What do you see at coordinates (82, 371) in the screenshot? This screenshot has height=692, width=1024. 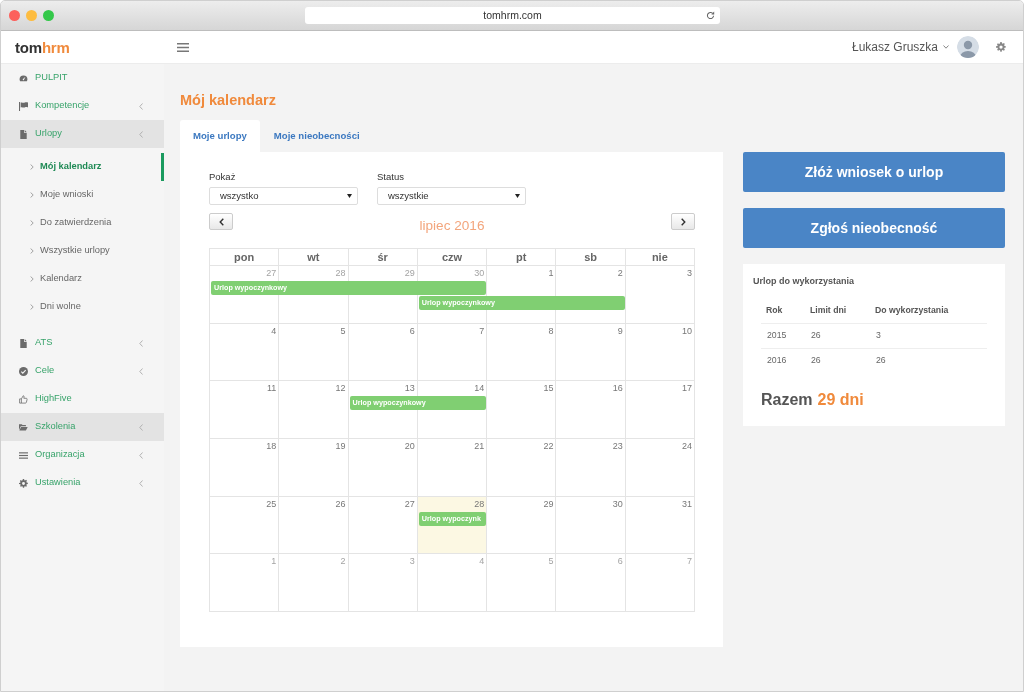 I see `sidebar-item: Cele` at bounding box center [82, 371].